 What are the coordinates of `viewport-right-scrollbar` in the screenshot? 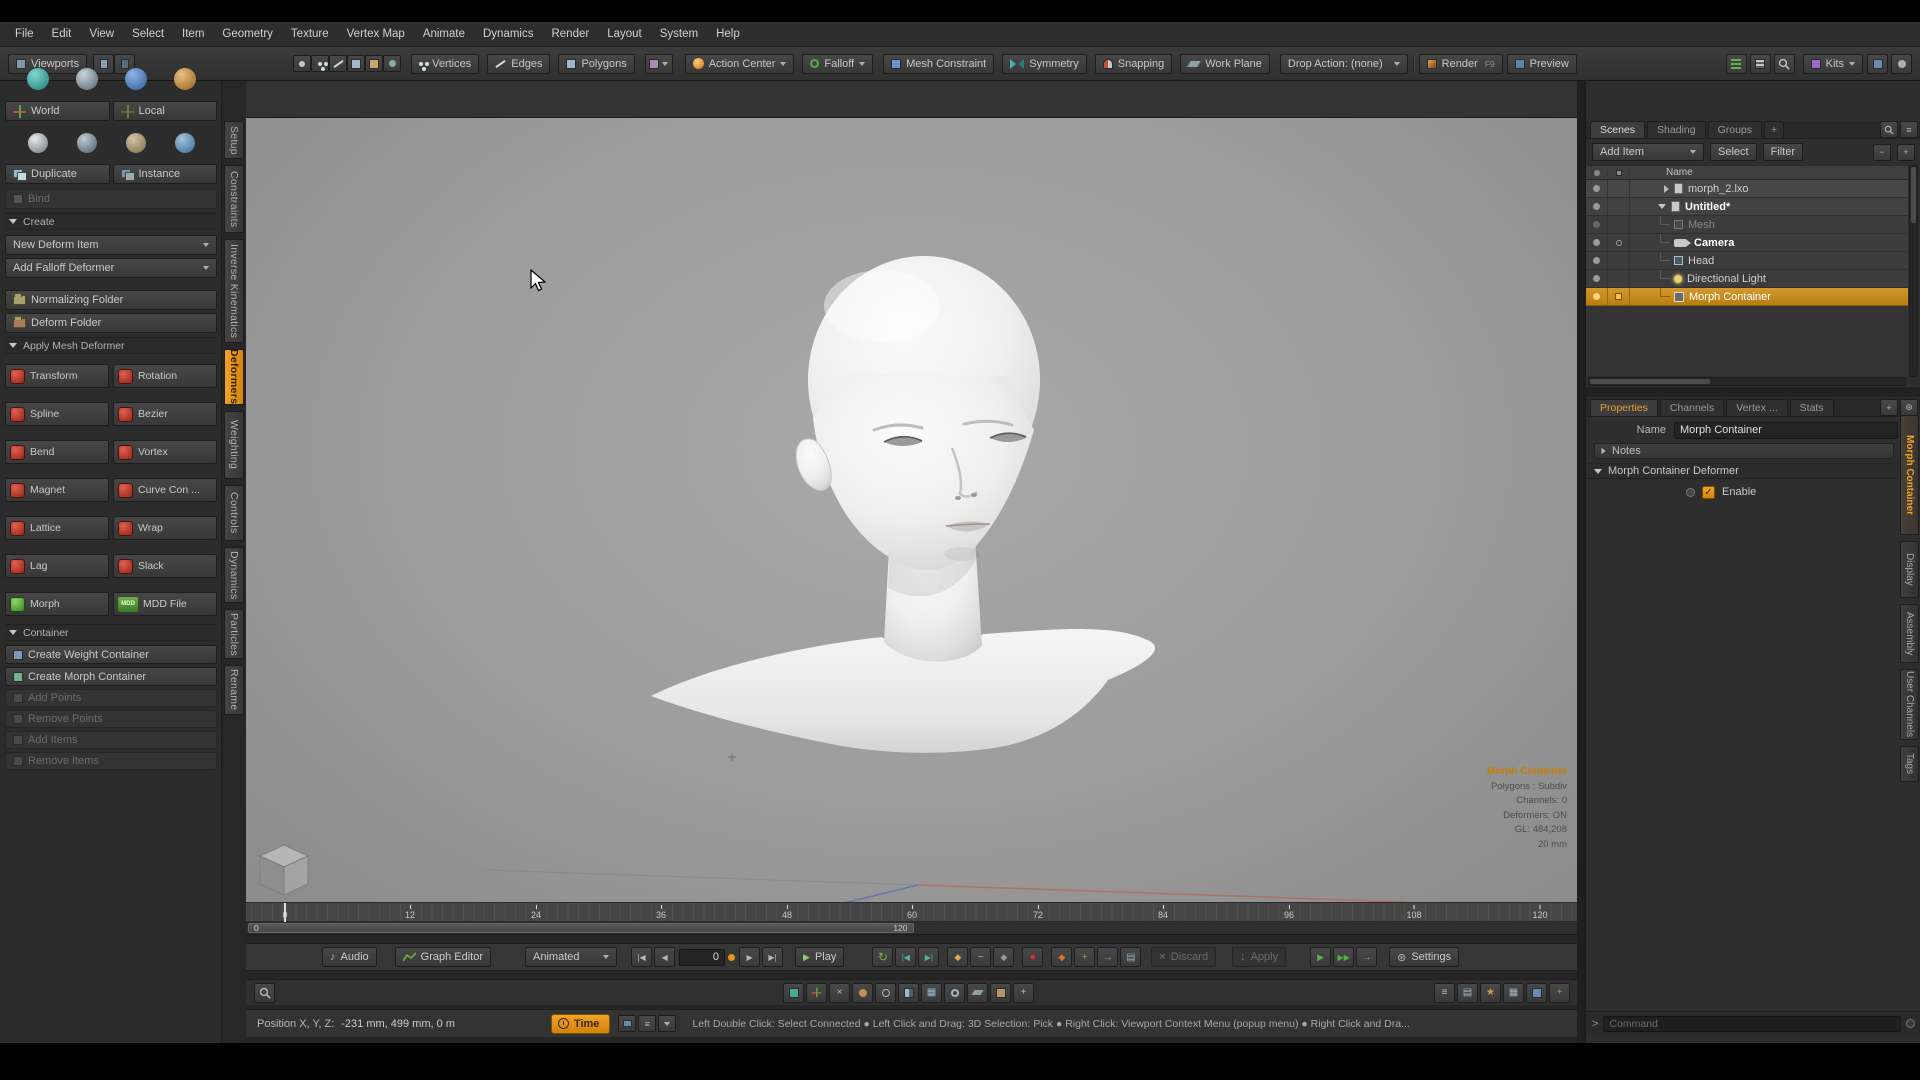 It's located at (1581, 562).